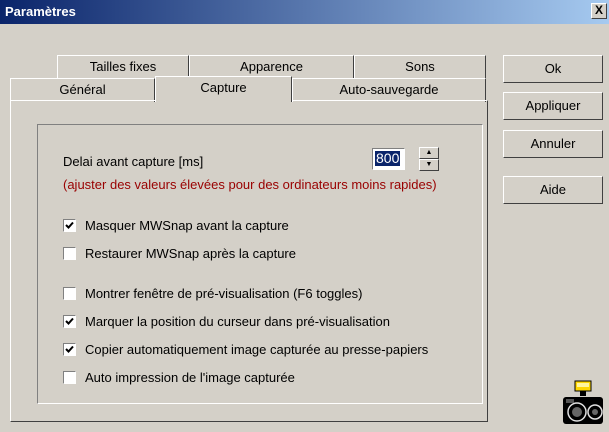 Image resolution: width=609 pixels, height=432 pixels. Describe the element at coordinates (599, 11) in the screenshot. I see `close-button: X` at that location.